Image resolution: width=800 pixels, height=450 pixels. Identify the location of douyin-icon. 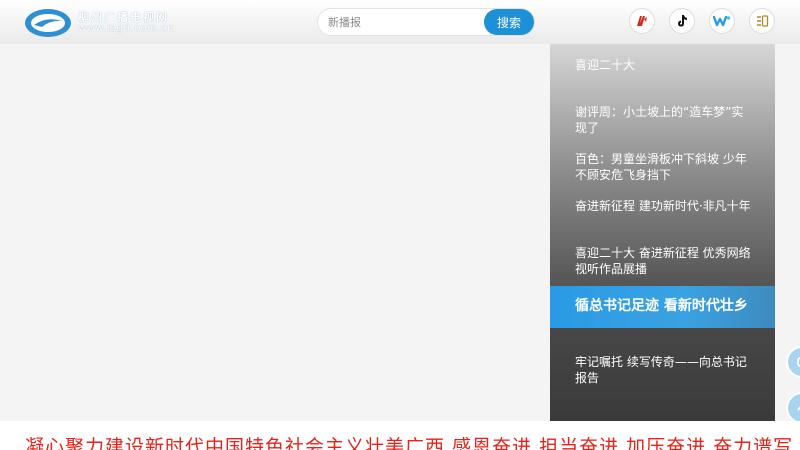
(682, 21).